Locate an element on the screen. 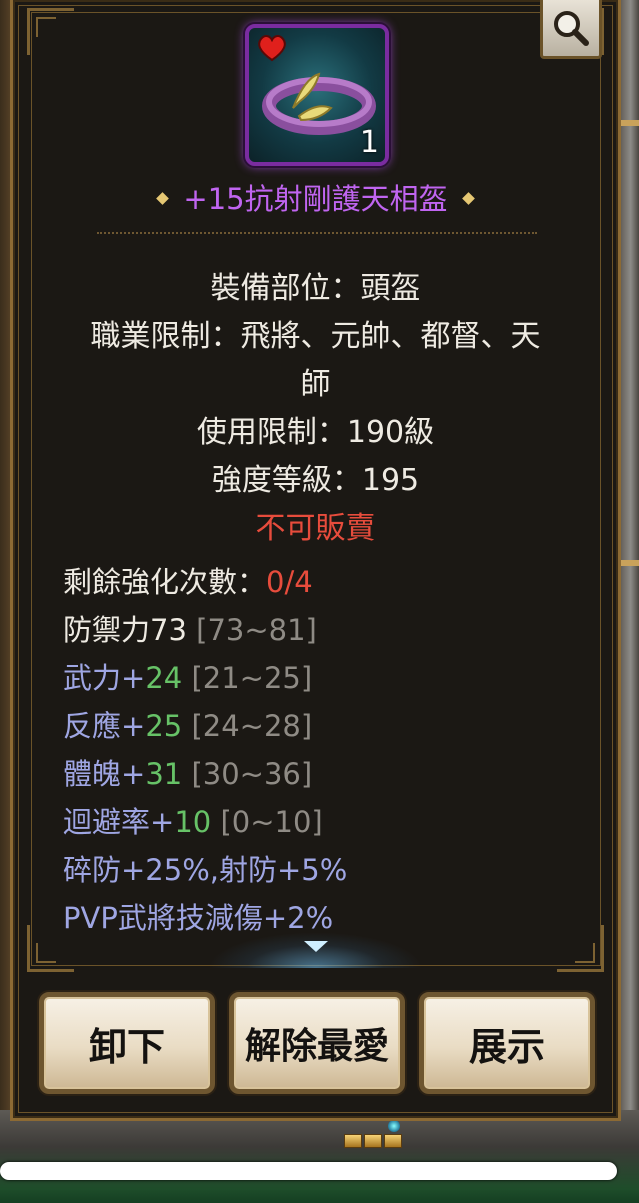  item-count: 1 is located at coordinates (369, 142).